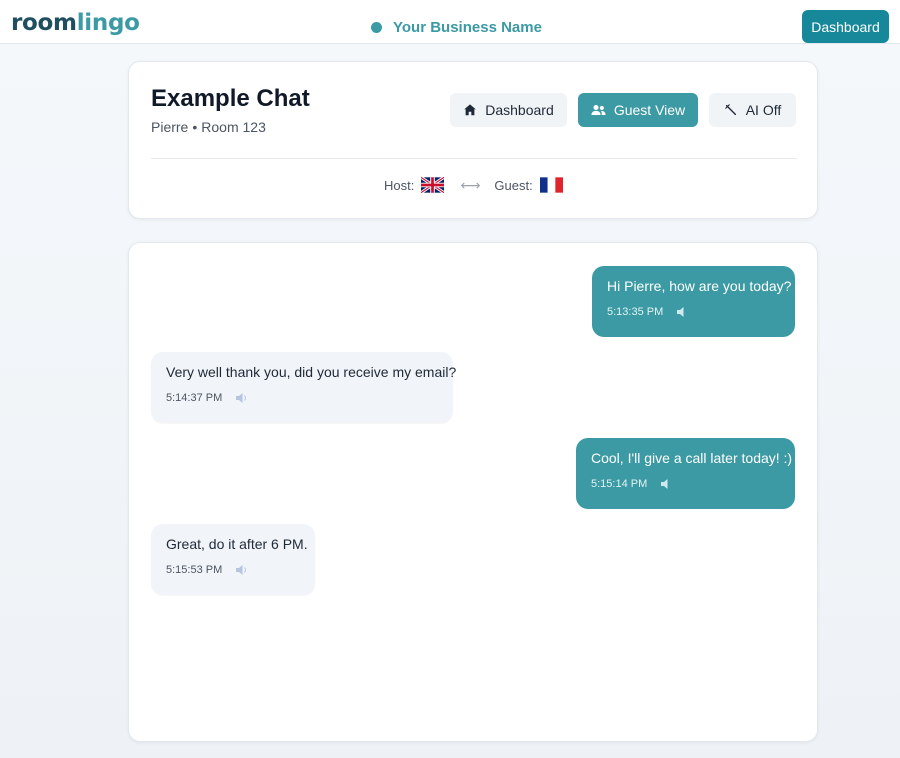 This screenshot has width=900, height=758. Describe the element at coordinates (376, 27) in the screenshot. I see `status-dot-icon` at that location.